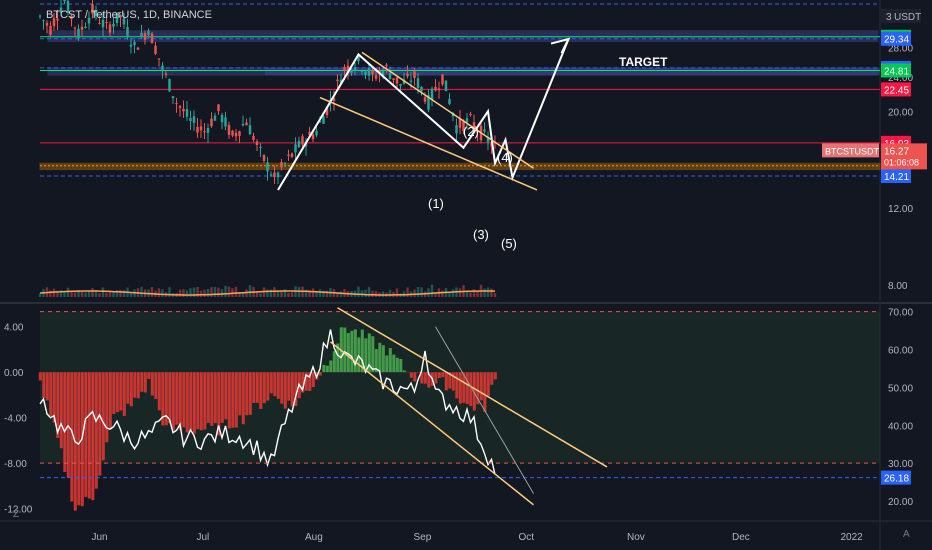  What do you see at coordinates (636, 537) in the screenshot?
I see `time-tick-5: Nov` at bounding box center [636, 537].